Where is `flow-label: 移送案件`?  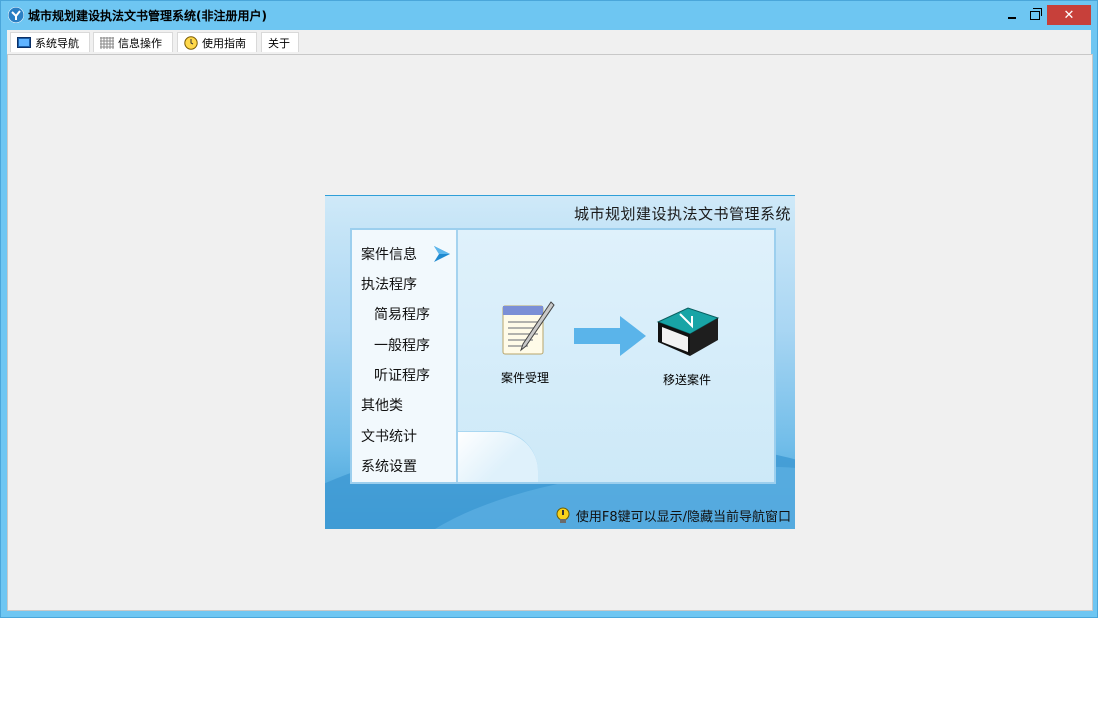 flow-label: 移送案件 is located at coordinates (686, 380).